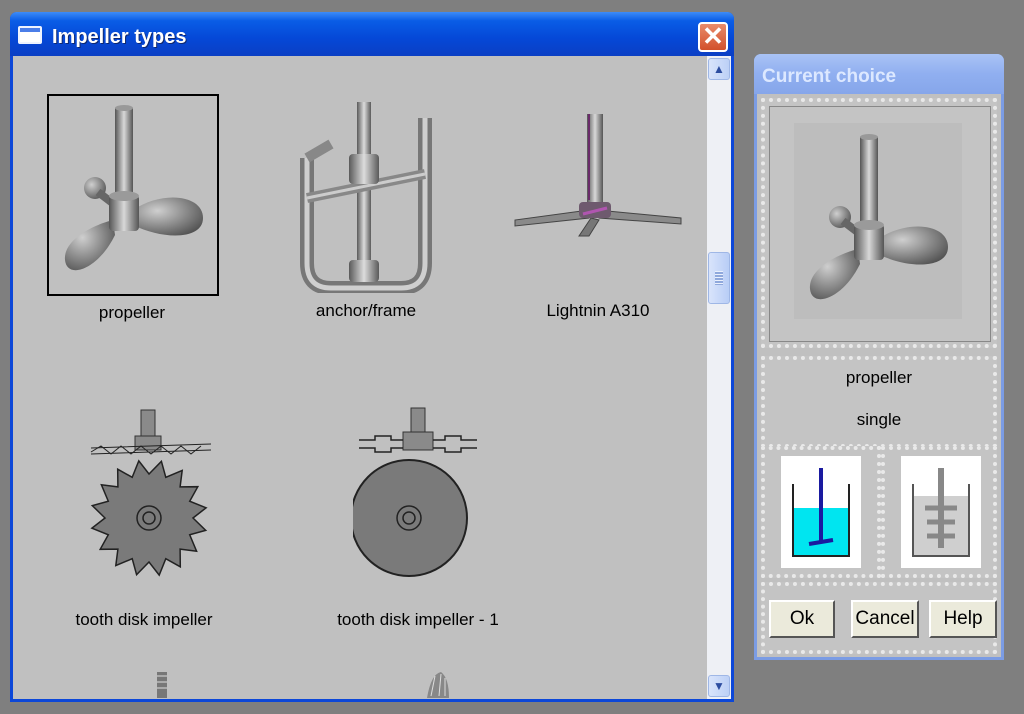 The width and height of the screenshot is (1024, 714). Describe the element at coordinates (132, 312) in the screenshot. I see `item-label: propeller` at that location.